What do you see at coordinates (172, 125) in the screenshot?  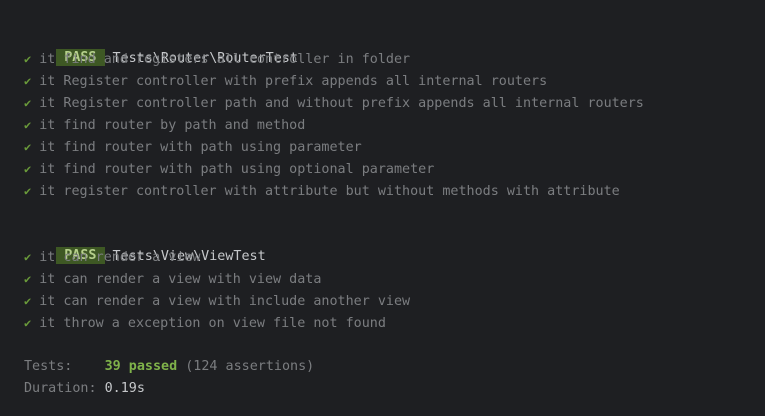 I see `test-name: it find router by path and method` at bounding box center [172, 125].